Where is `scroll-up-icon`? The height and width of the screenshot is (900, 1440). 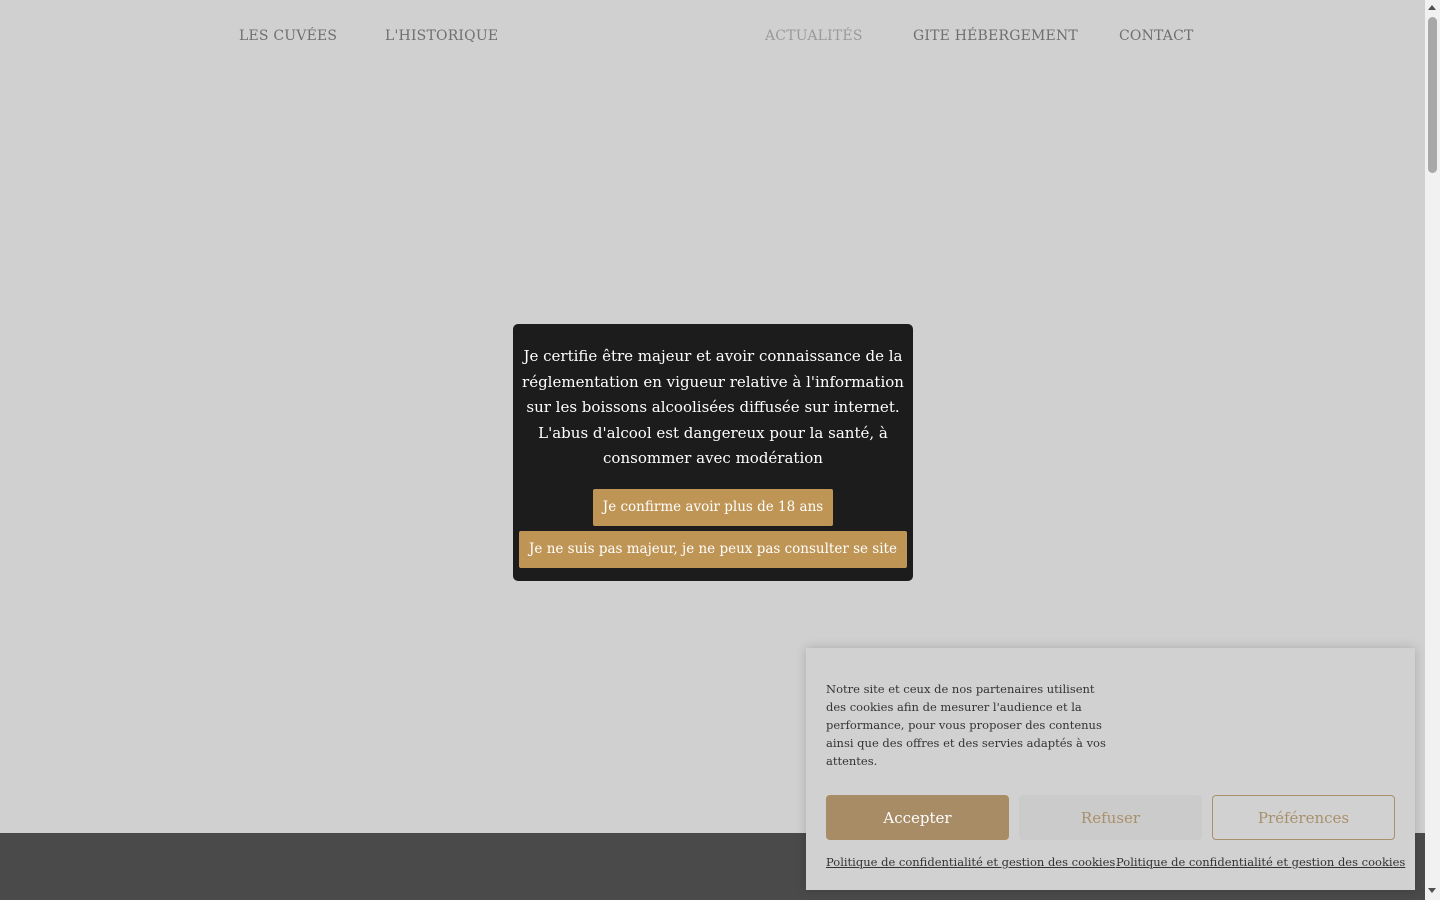
scroll-up-icon is located at coordinates (1432, 7).